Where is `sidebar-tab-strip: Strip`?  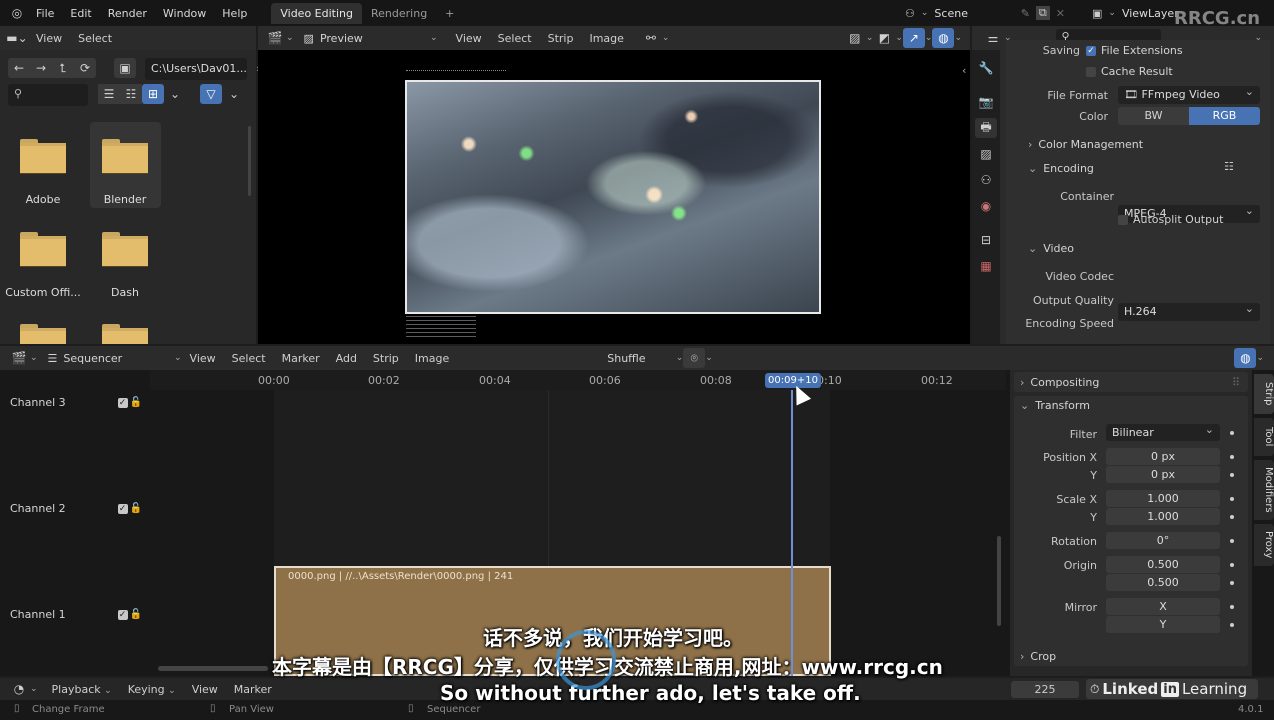 sidebar-tab-strip: Strip is located at coordinates (1264, 394).